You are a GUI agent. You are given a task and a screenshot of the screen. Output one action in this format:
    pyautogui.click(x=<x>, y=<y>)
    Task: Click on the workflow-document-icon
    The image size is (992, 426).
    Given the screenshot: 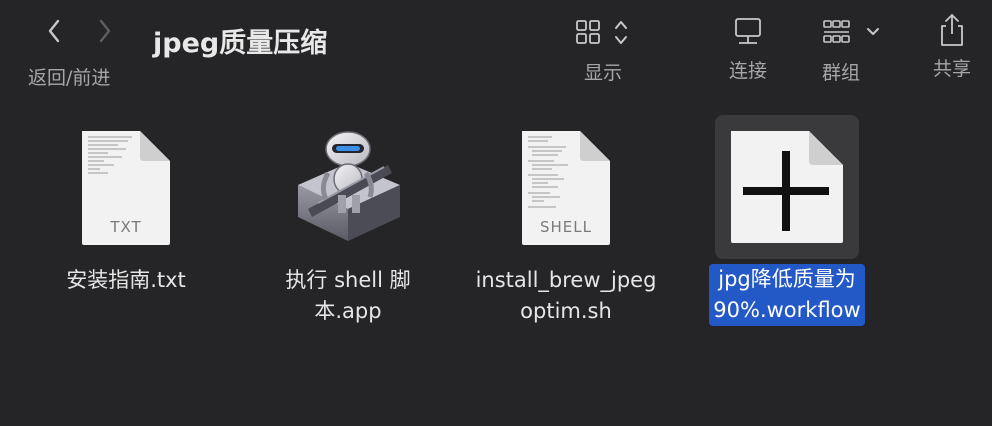 What is the action you would take?
    pyautogui.click(x=787, y=187)
    